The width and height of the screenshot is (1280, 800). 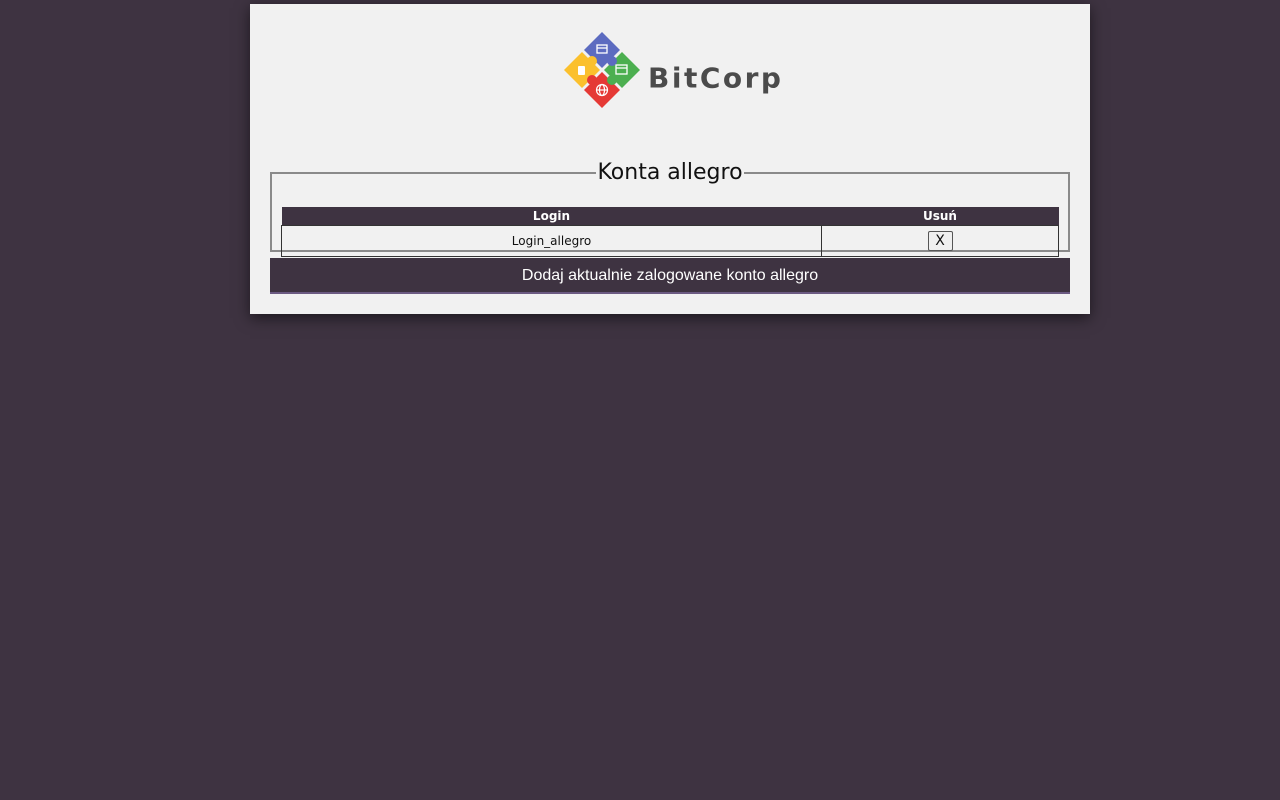 I want to click on table-header-row: Login Usuń, so click(x=670, y=216).